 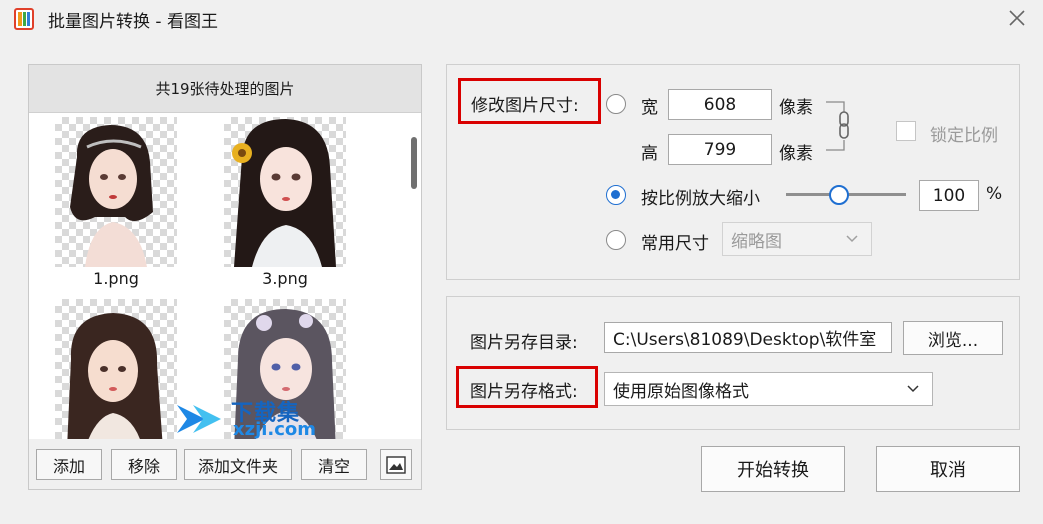 What do you see at coordinates (238, 464) in the screenshot?
I see `add-folder-button: 添加文件夹` at bounding box center [238, 464].